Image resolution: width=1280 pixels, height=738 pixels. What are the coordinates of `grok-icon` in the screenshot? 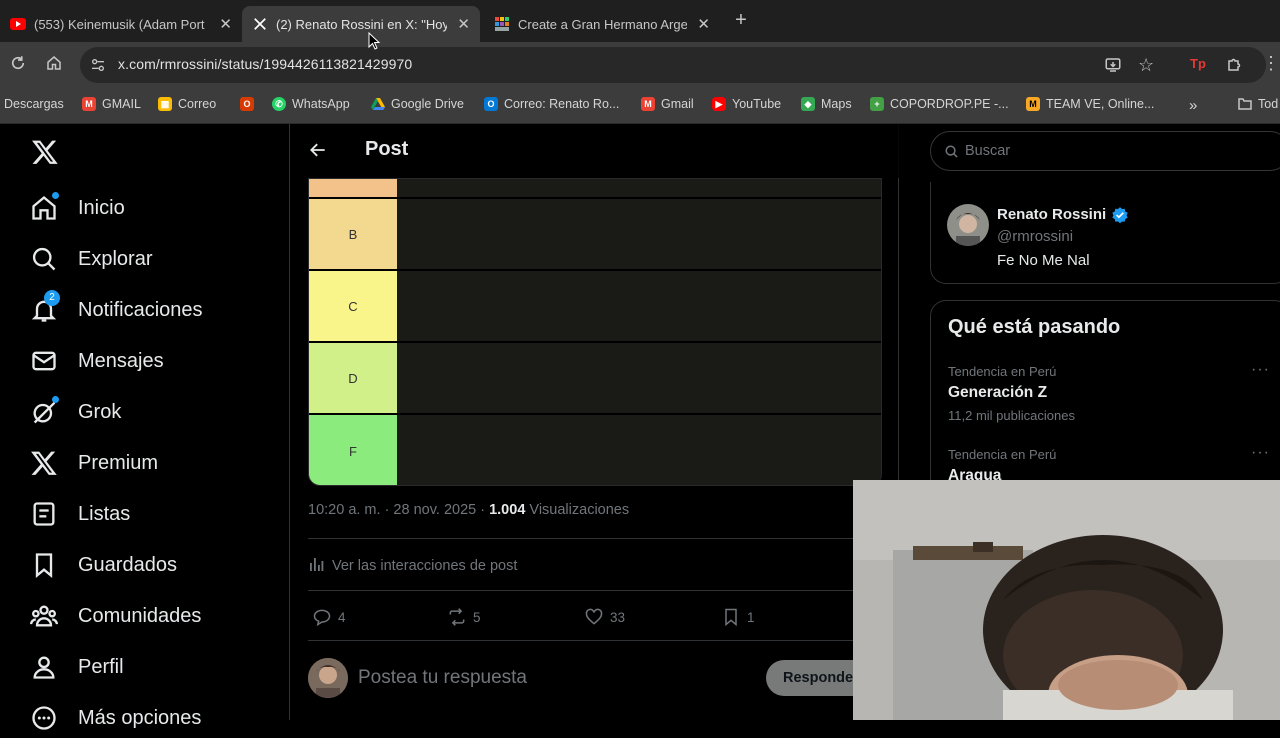 It's located at (44, 411).